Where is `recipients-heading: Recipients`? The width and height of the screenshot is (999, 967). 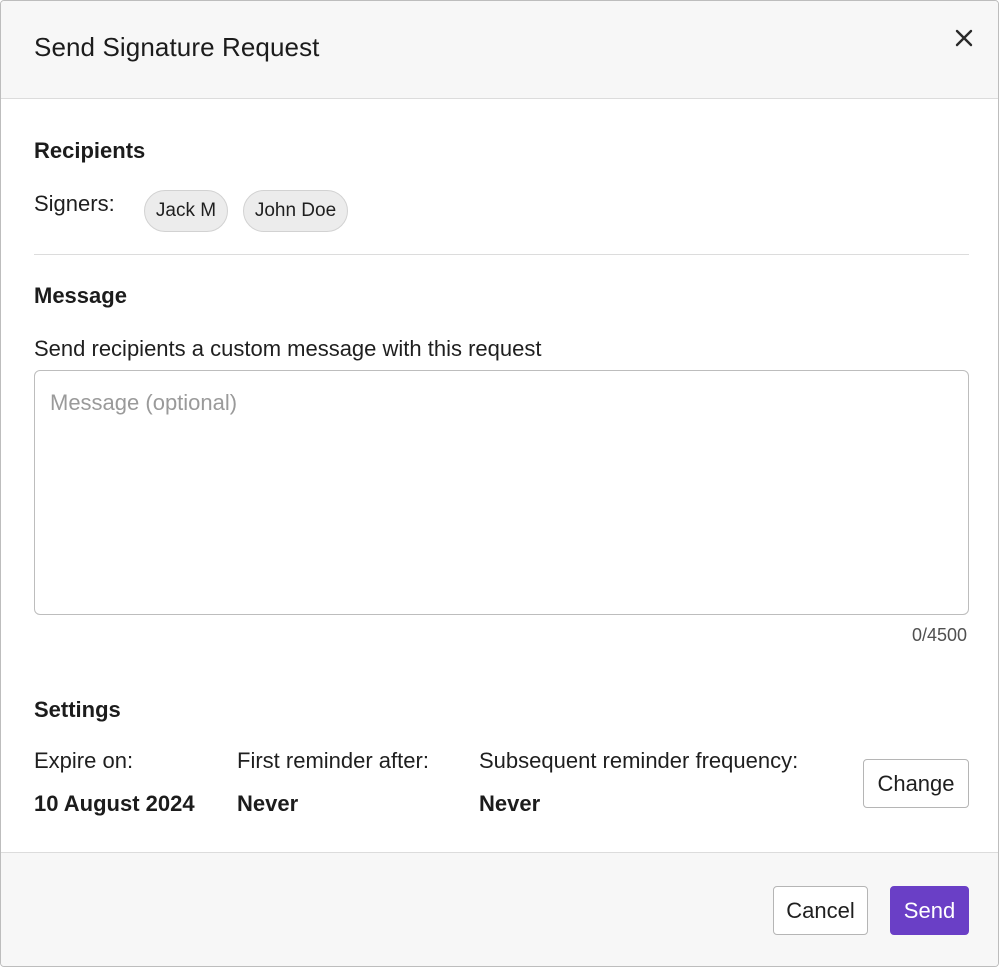 recipients-heading: Recipients is located at coordinates (90, 150).